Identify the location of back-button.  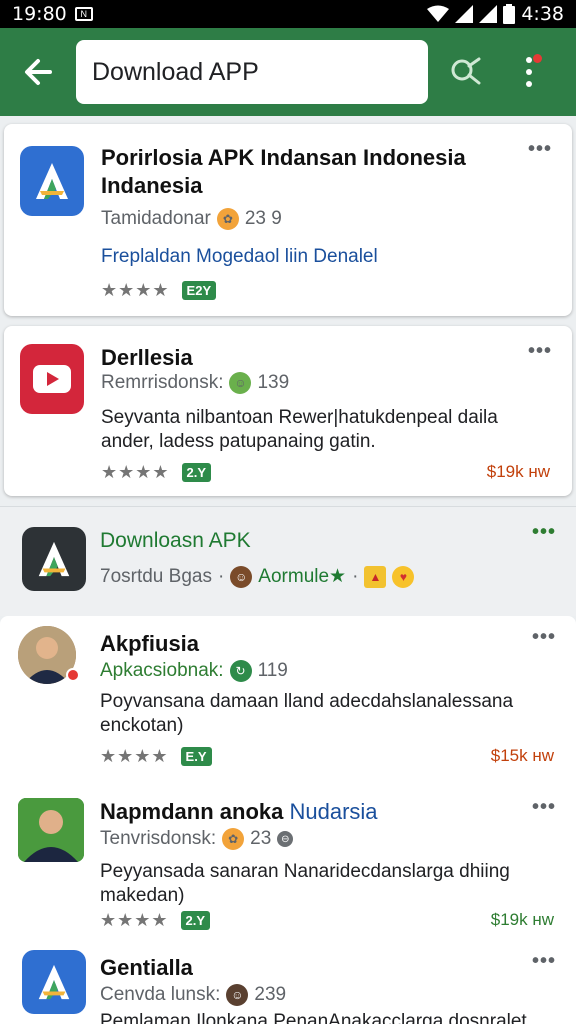
(38, 72).